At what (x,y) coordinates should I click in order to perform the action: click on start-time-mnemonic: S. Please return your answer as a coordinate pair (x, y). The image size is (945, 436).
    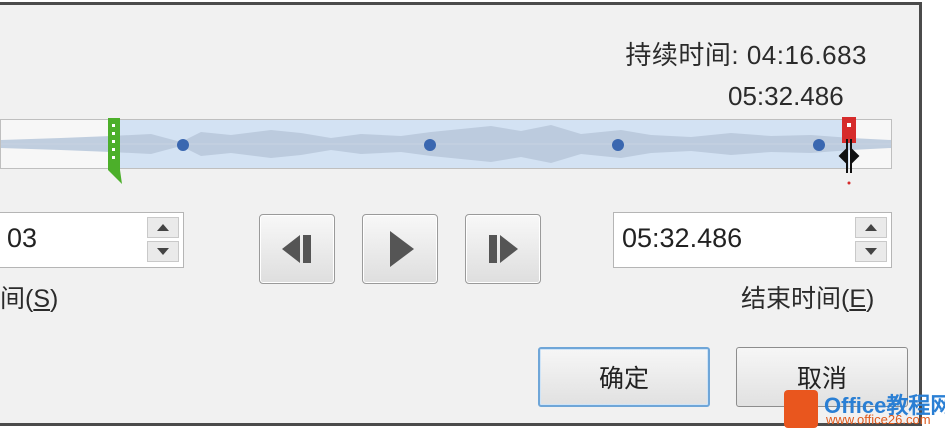
    Looking at the image, I should click on (42, 299).